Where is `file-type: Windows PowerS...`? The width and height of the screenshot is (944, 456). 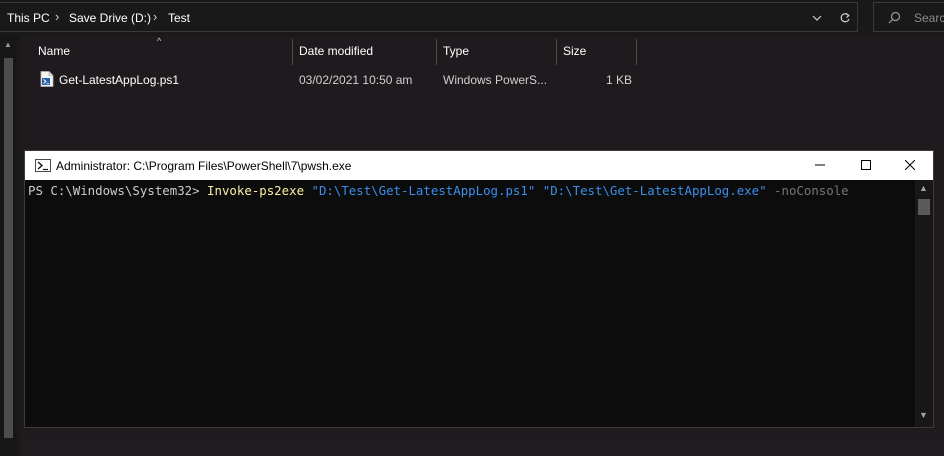
file-type: Windows PowerS... is located at coordinates (495, 80).